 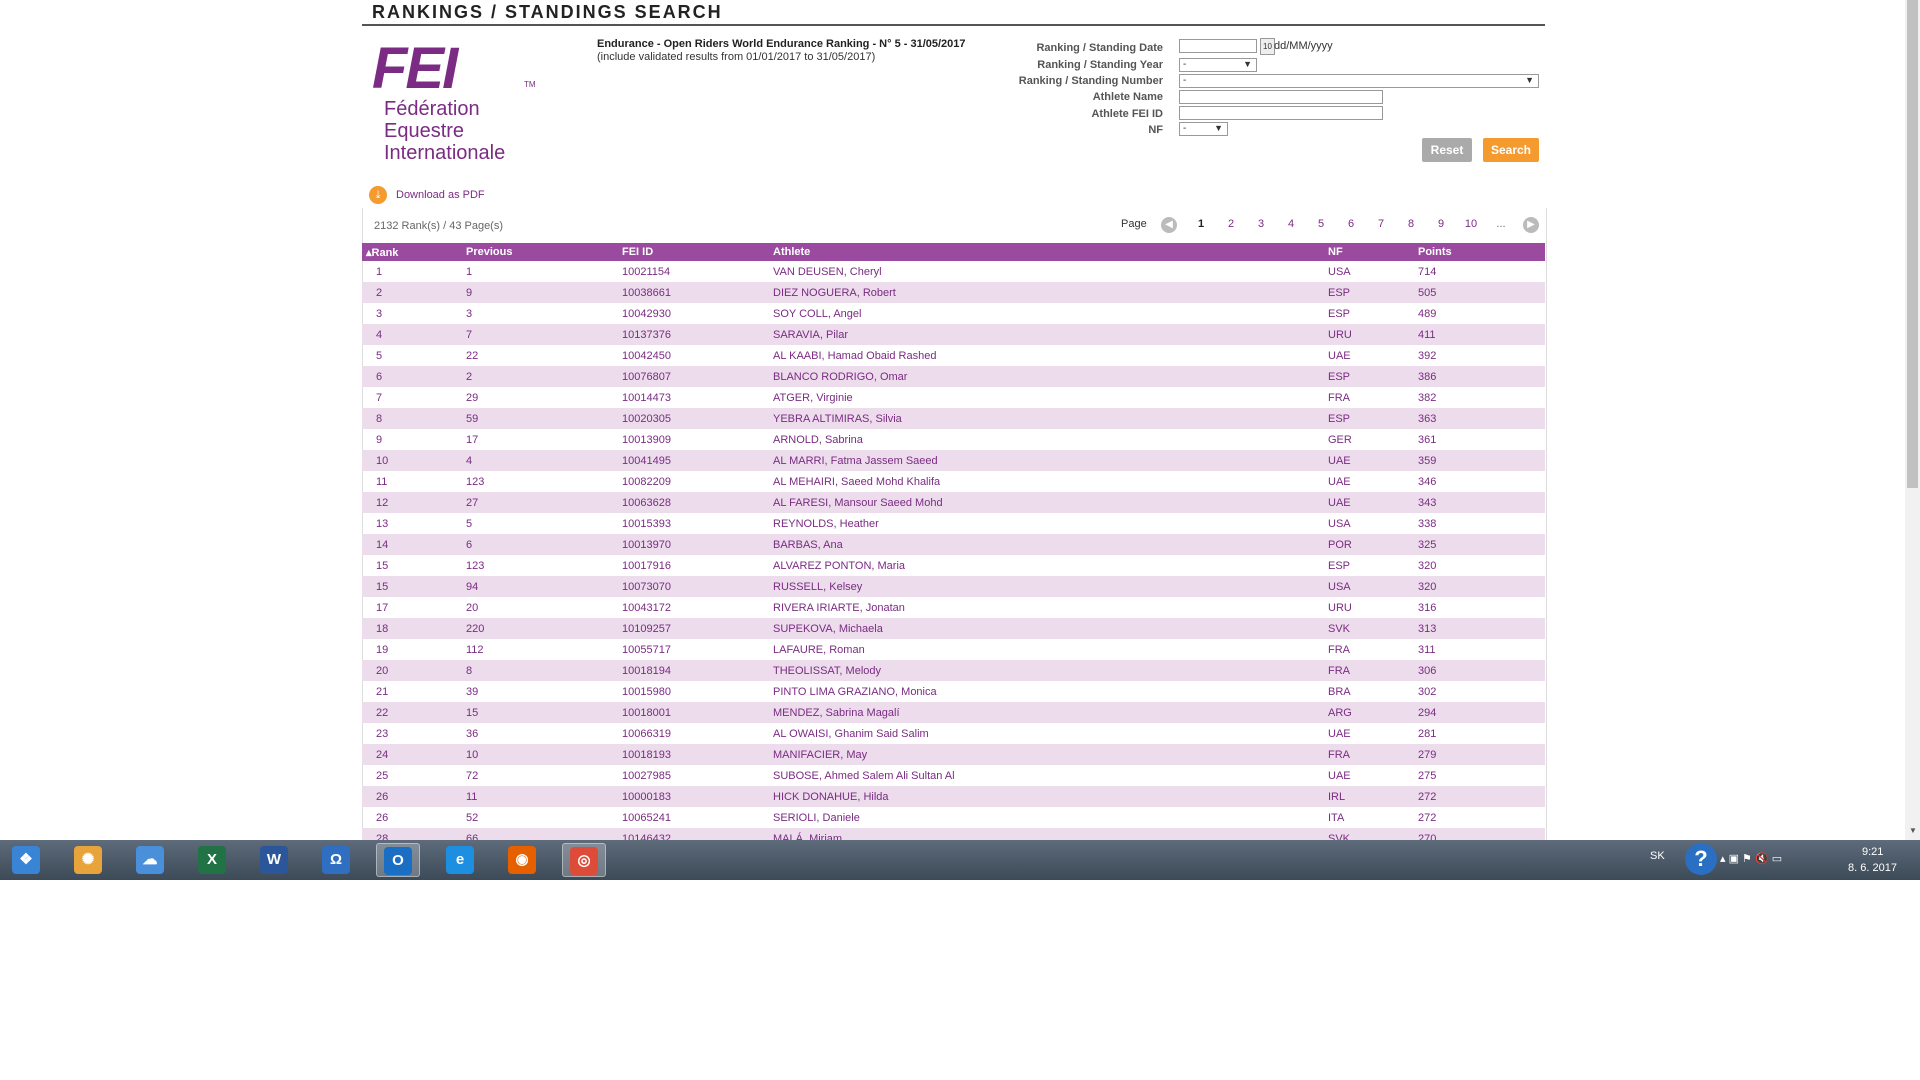 I want to click on col-athlete: Athlete, so click(x=1036, y=252).